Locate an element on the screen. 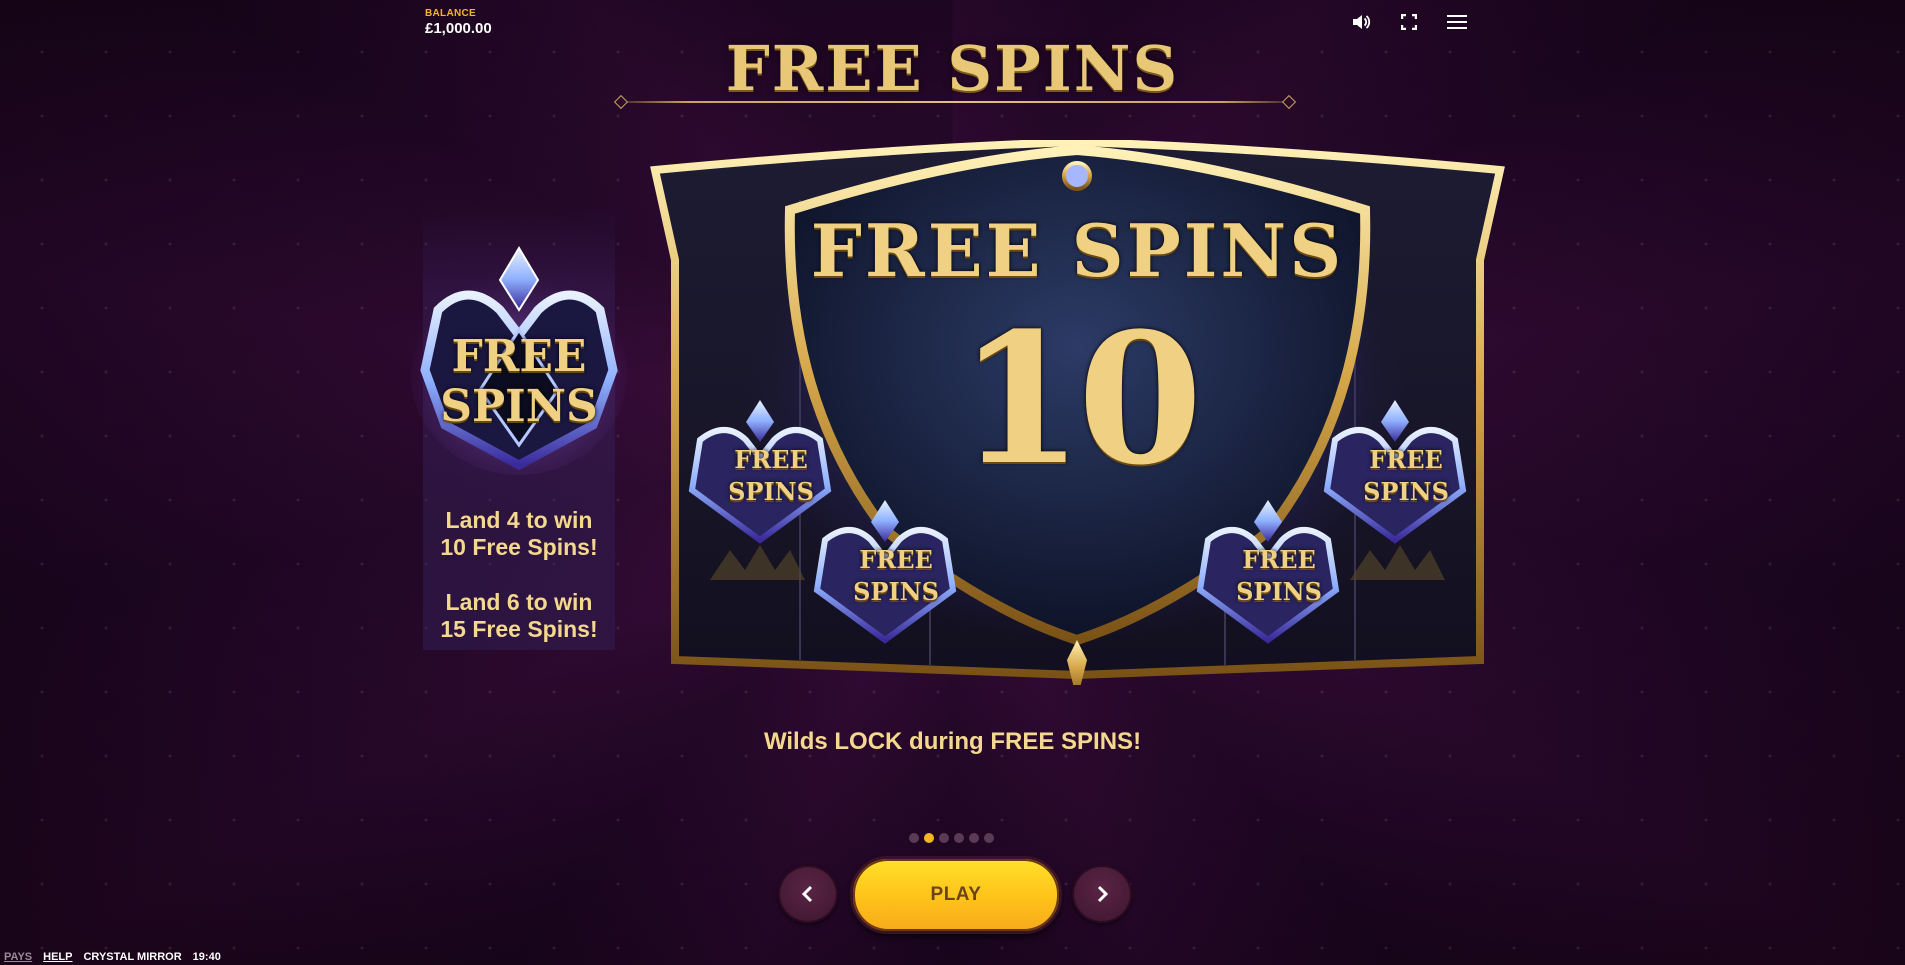 The width and height of the screenshot is (1905, 965). symbol-text-free: FREE is located at coordinates (519, 356).